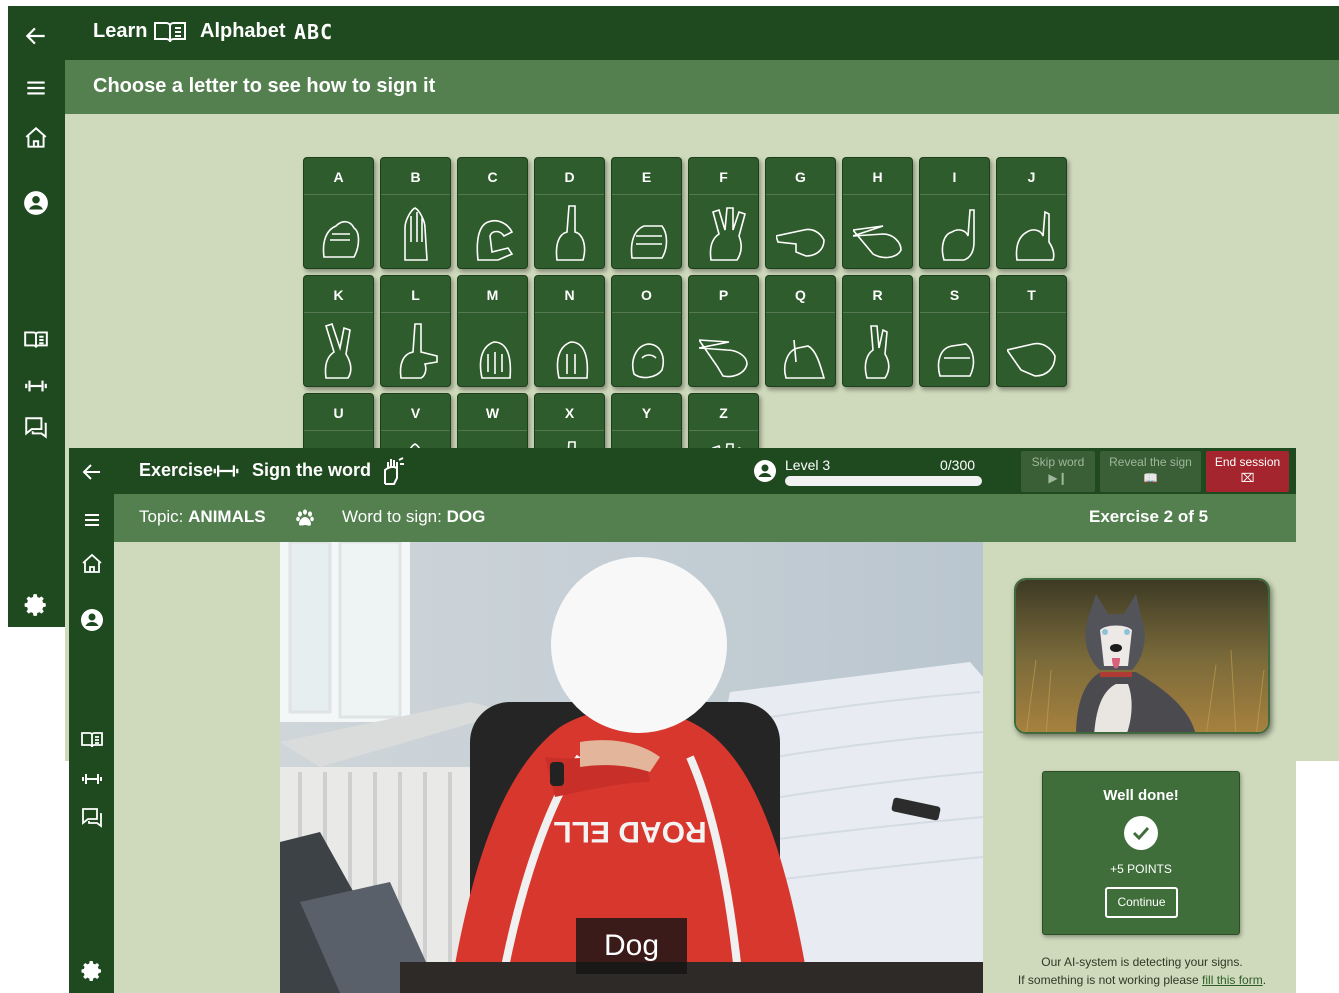  What do you see at coordinates (1031, 177) in the screenshot?
I see `letter-label: J` at bounding box center [1031, 177].